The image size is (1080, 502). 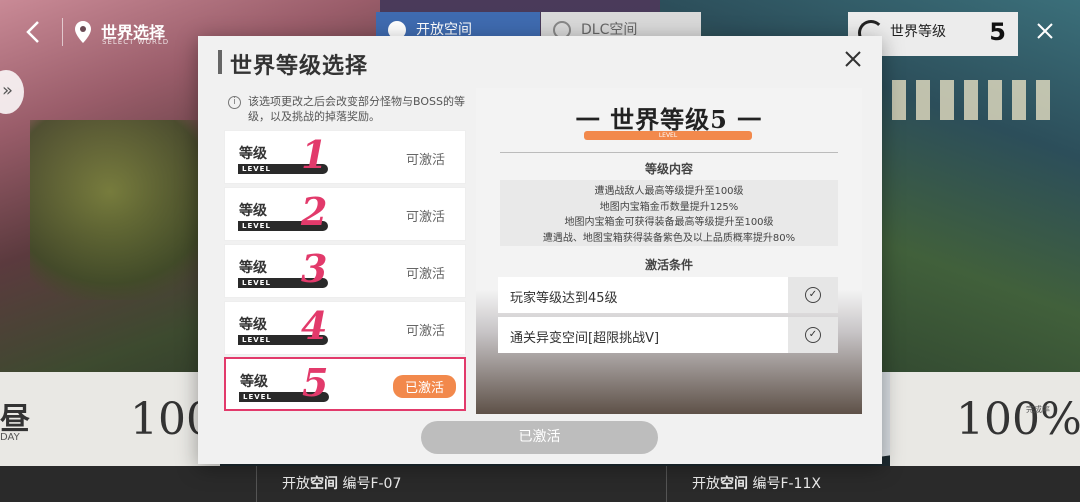 I want to click on footer-bar: 开放空间 编号F-07 开放空间 编号F-11X, so click(x=540, y=484).